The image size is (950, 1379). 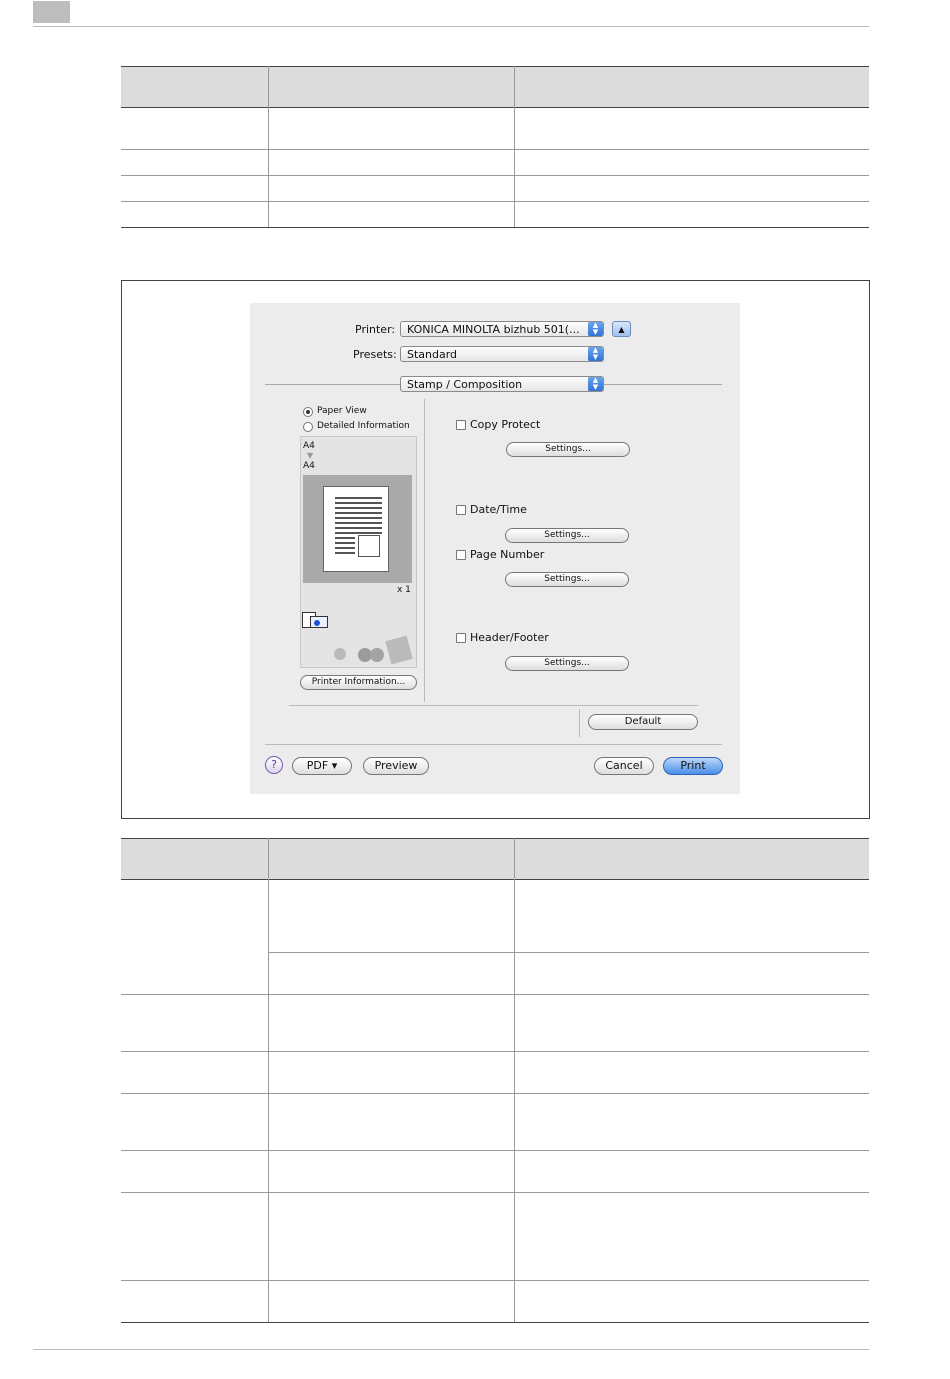 I want to click on header-rule, so click(x=451, y=26).